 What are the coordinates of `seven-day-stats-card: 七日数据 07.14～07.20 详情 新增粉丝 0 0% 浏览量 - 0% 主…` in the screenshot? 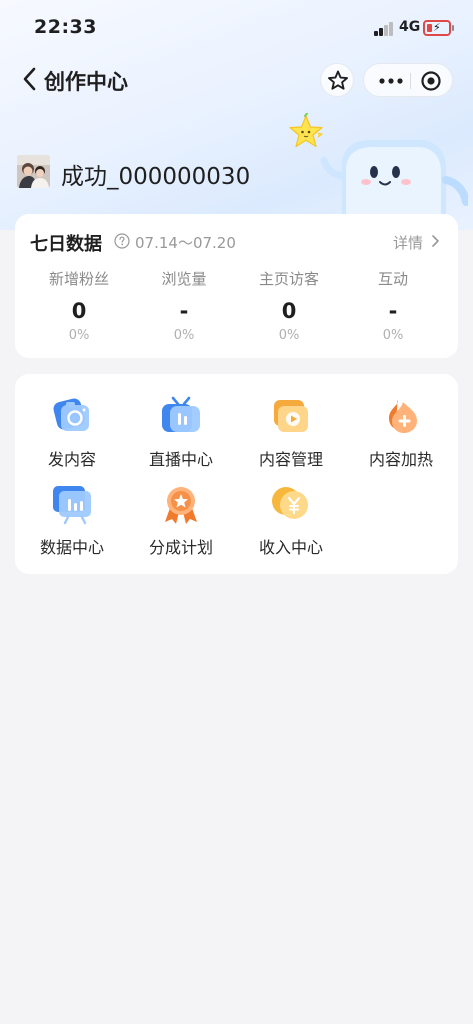 It's located at (236, 286).